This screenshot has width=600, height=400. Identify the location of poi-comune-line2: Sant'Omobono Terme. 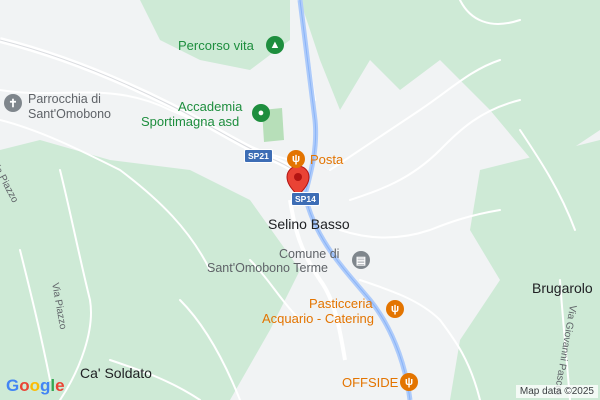
(267, 268).